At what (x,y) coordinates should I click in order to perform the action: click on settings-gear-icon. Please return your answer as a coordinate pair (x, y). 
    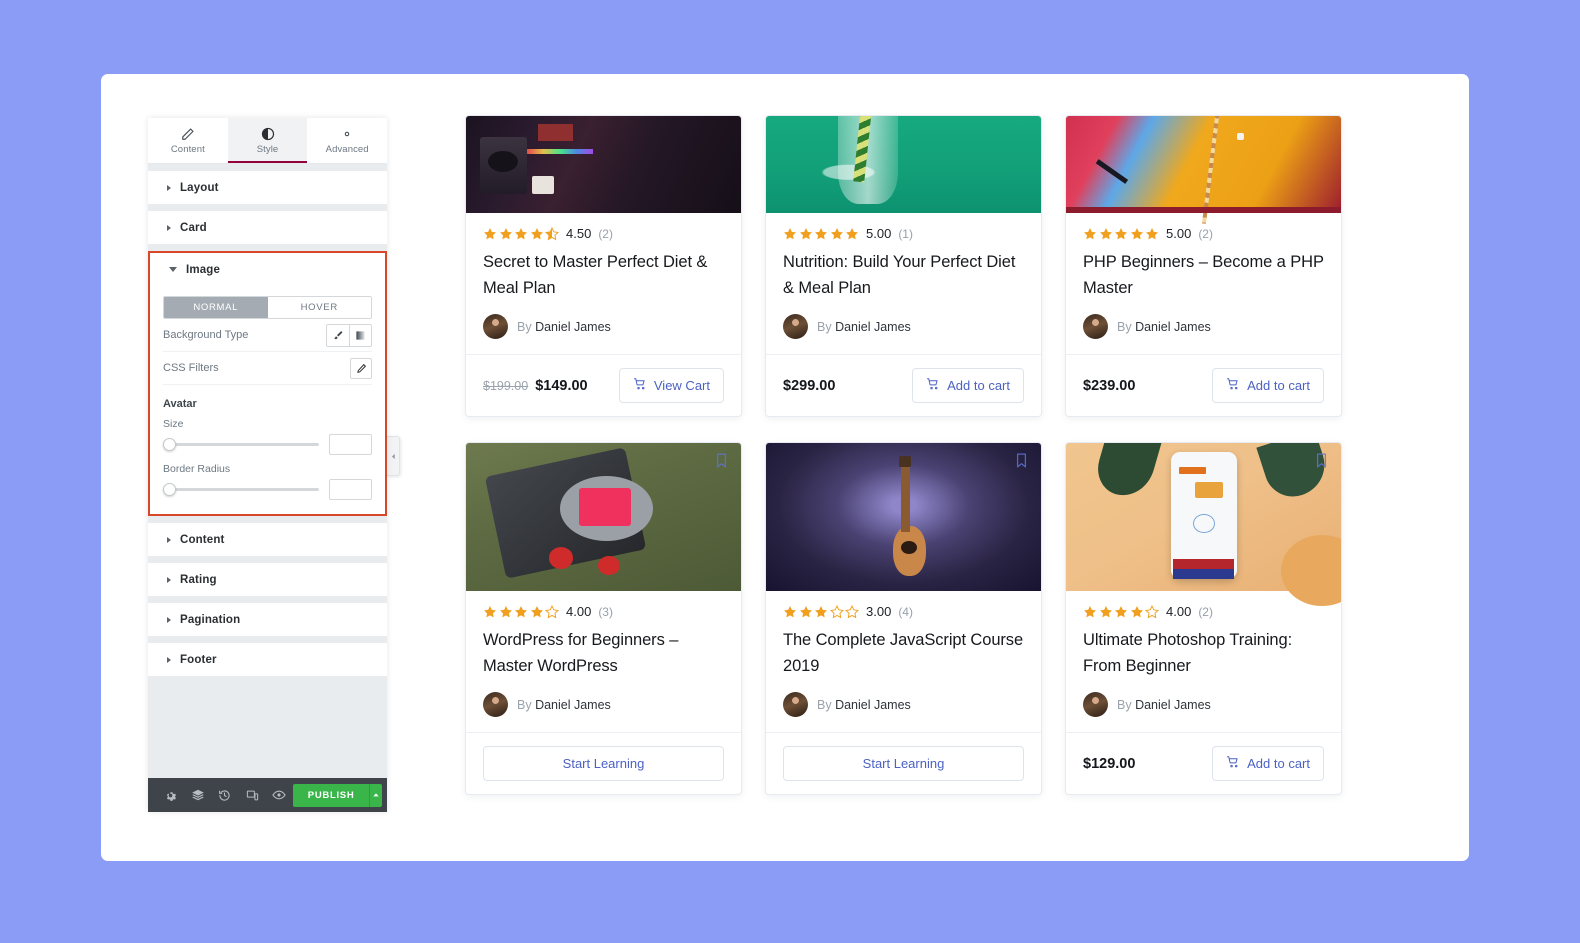
    Looking at the image, I should click on (170, 795).